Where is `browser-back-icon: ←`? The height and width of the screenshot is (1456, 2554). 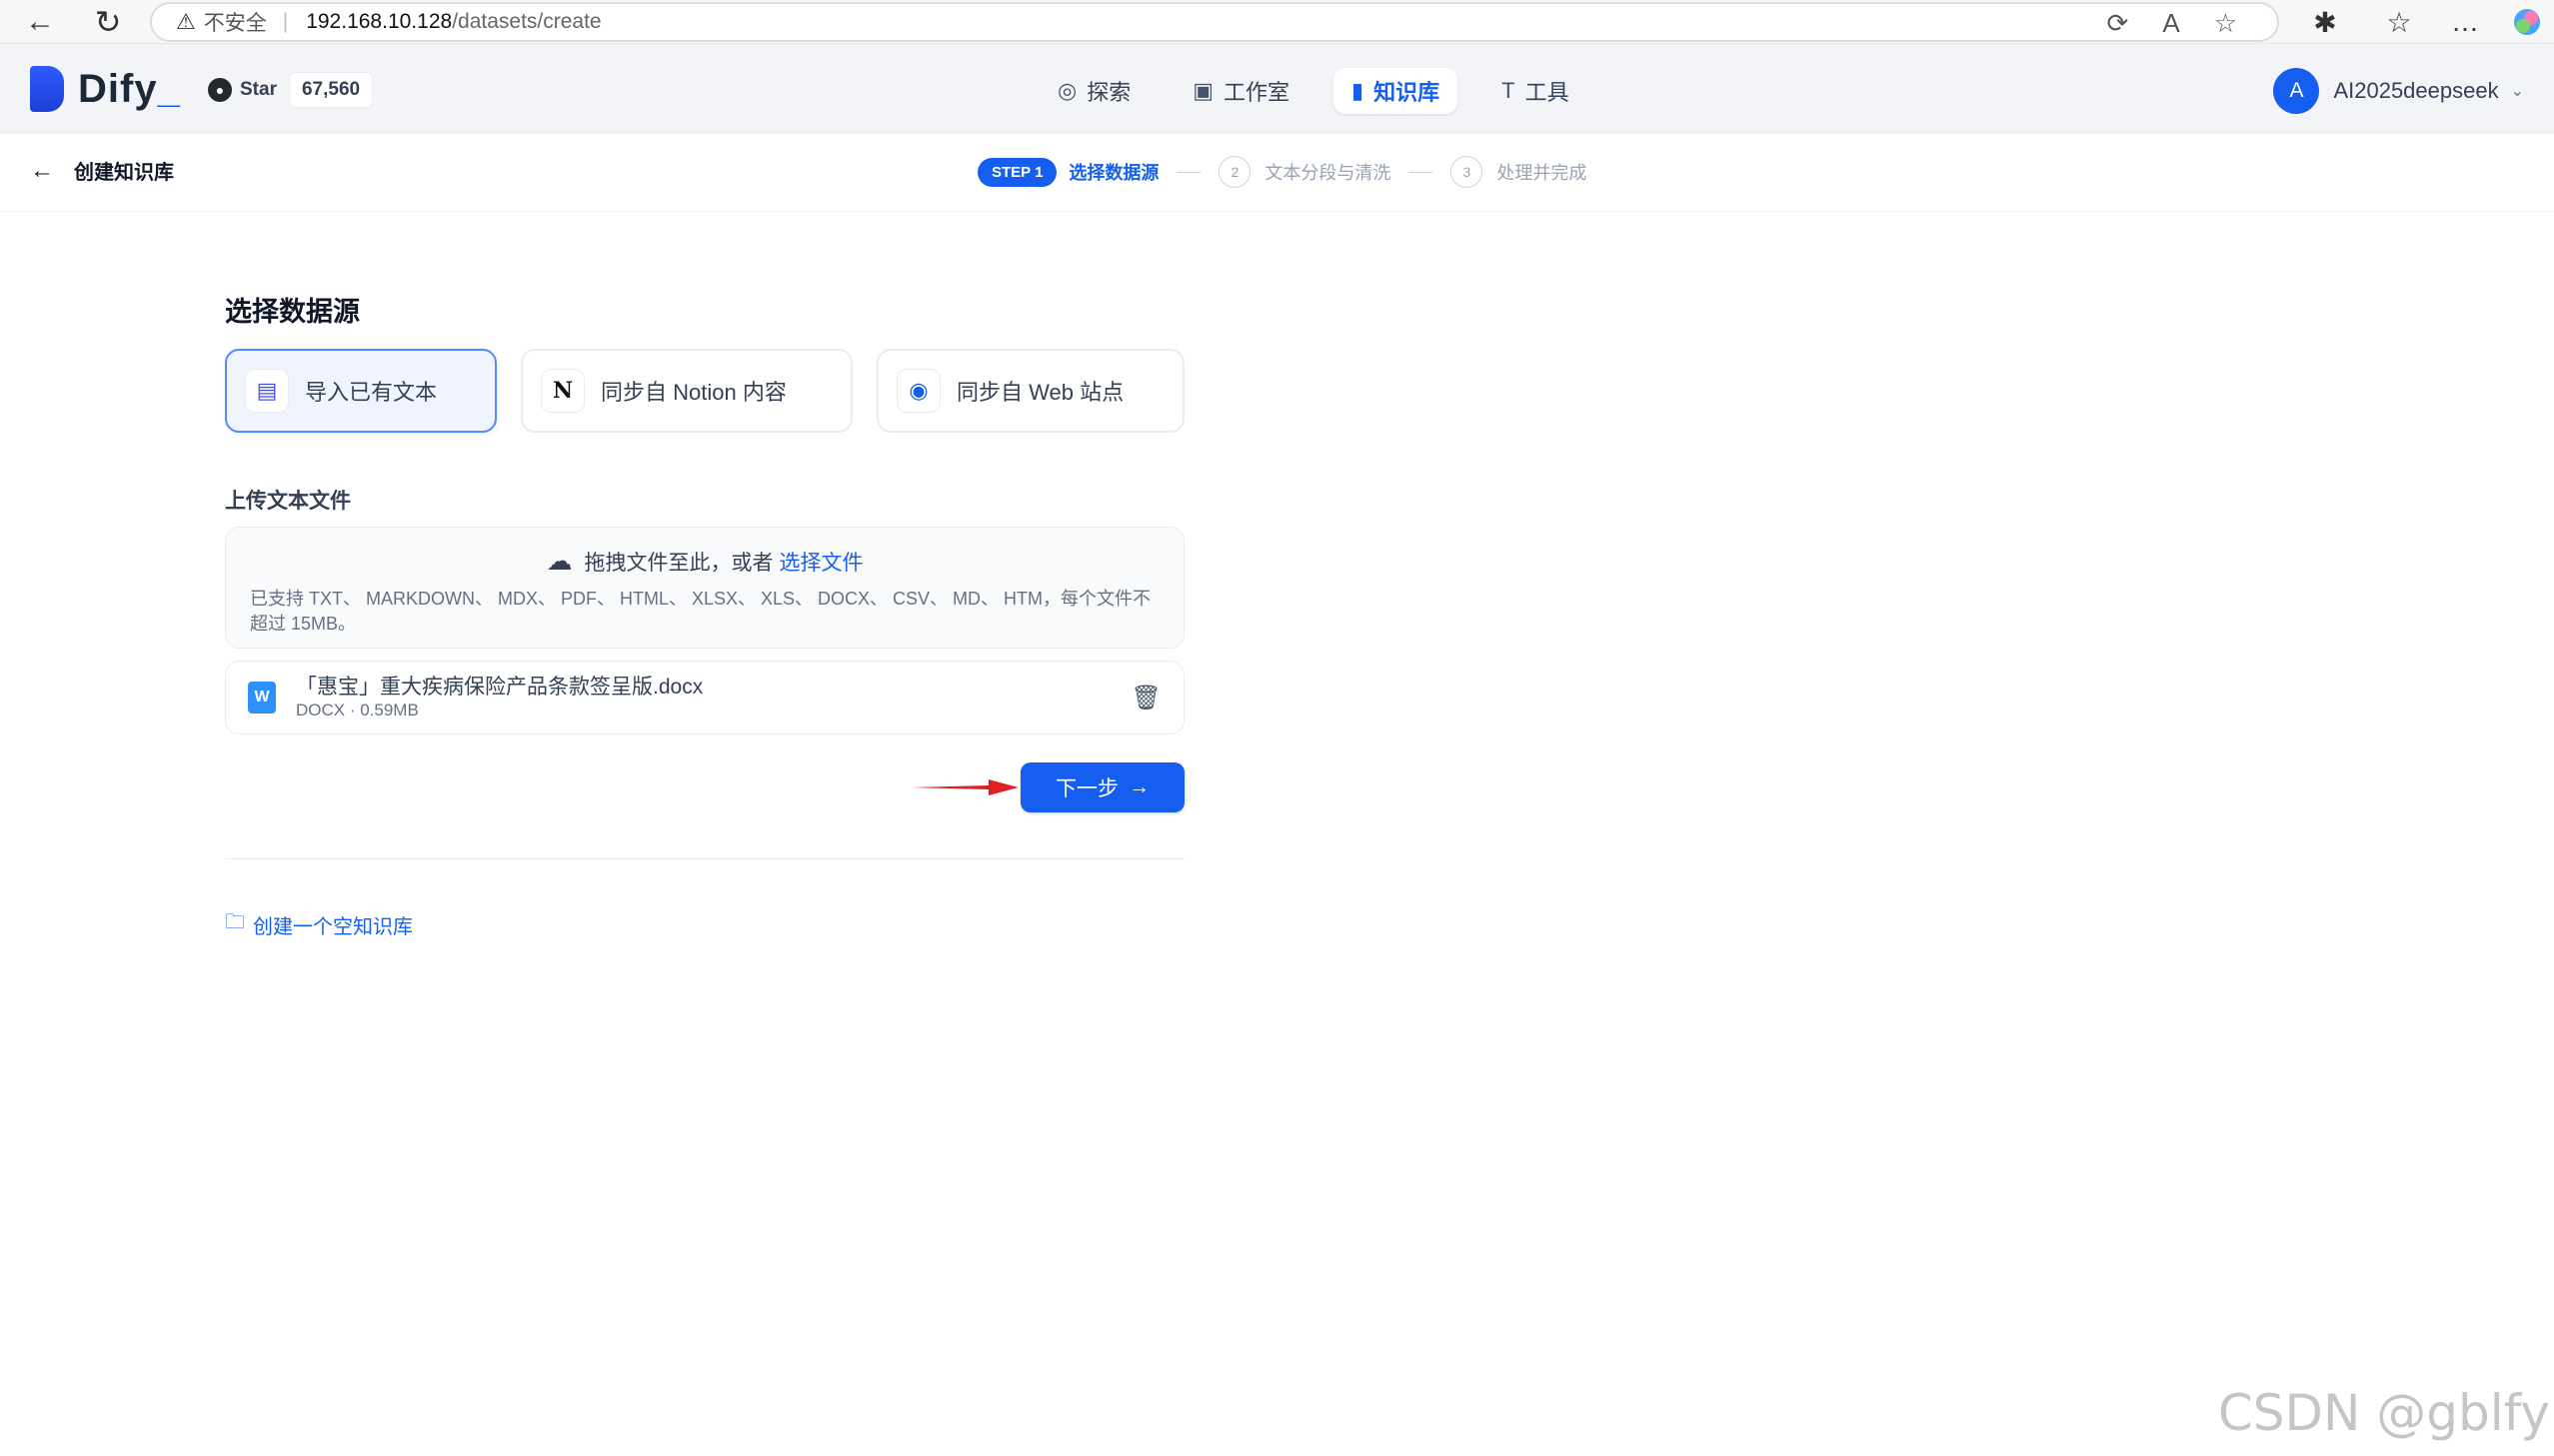 browser-back-icon: ← is located at coordinates (40, 22).